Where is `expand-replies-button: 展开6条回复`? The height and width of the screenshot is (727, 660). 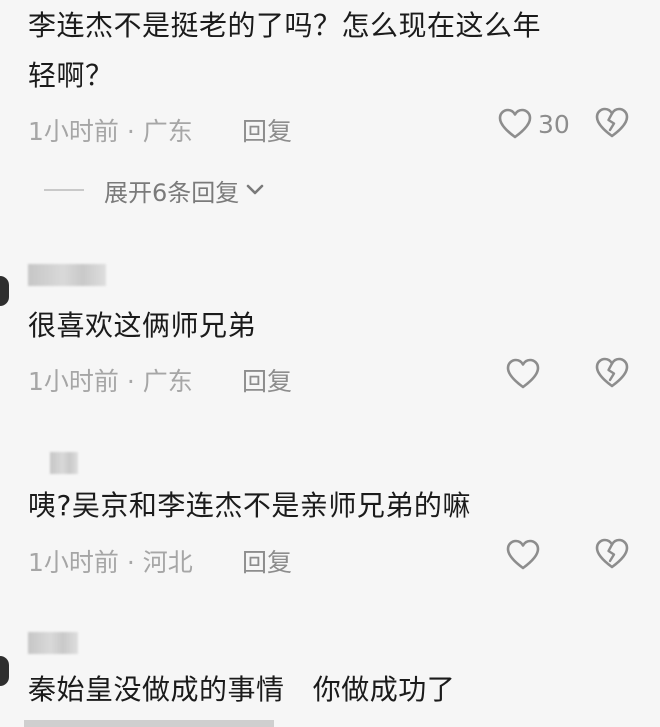
expand-replies-button: 展开6条回复 is located at coordinates (154, 190).